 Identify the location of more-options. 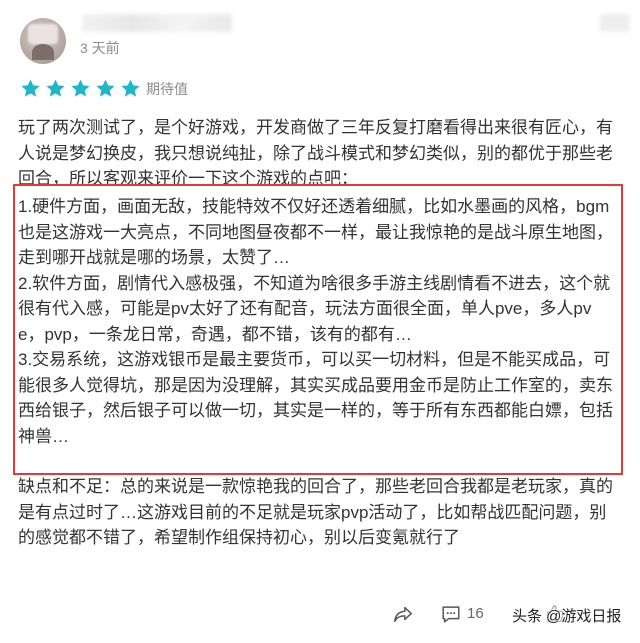
(615, 23).